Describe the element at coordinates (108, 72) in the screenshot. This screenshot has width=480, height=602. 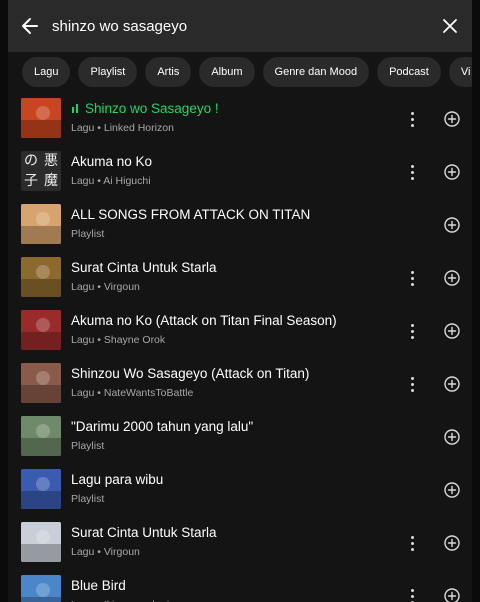
I see `filter-chip: Playlist` at that location.